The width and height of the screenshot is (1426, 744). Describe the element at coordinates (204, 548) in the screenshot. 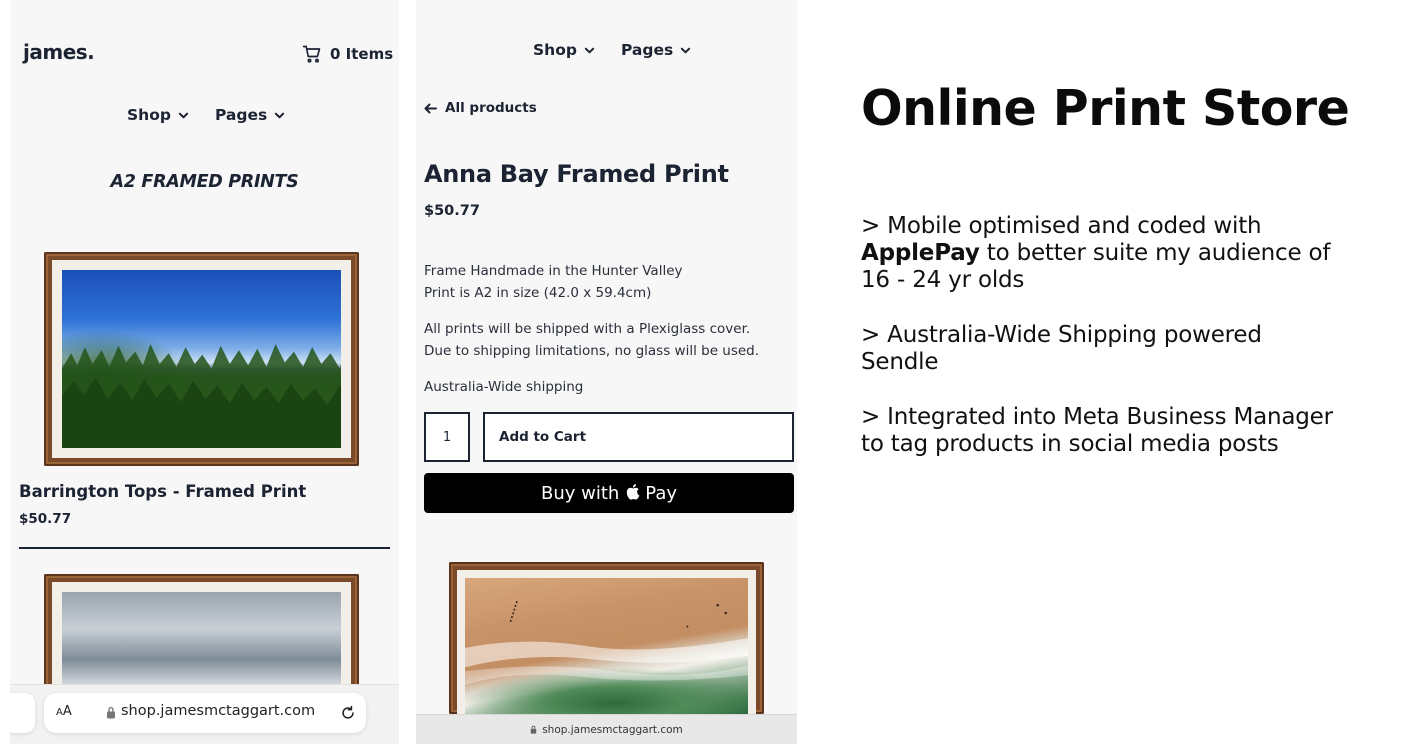

I see `divider` at that location.